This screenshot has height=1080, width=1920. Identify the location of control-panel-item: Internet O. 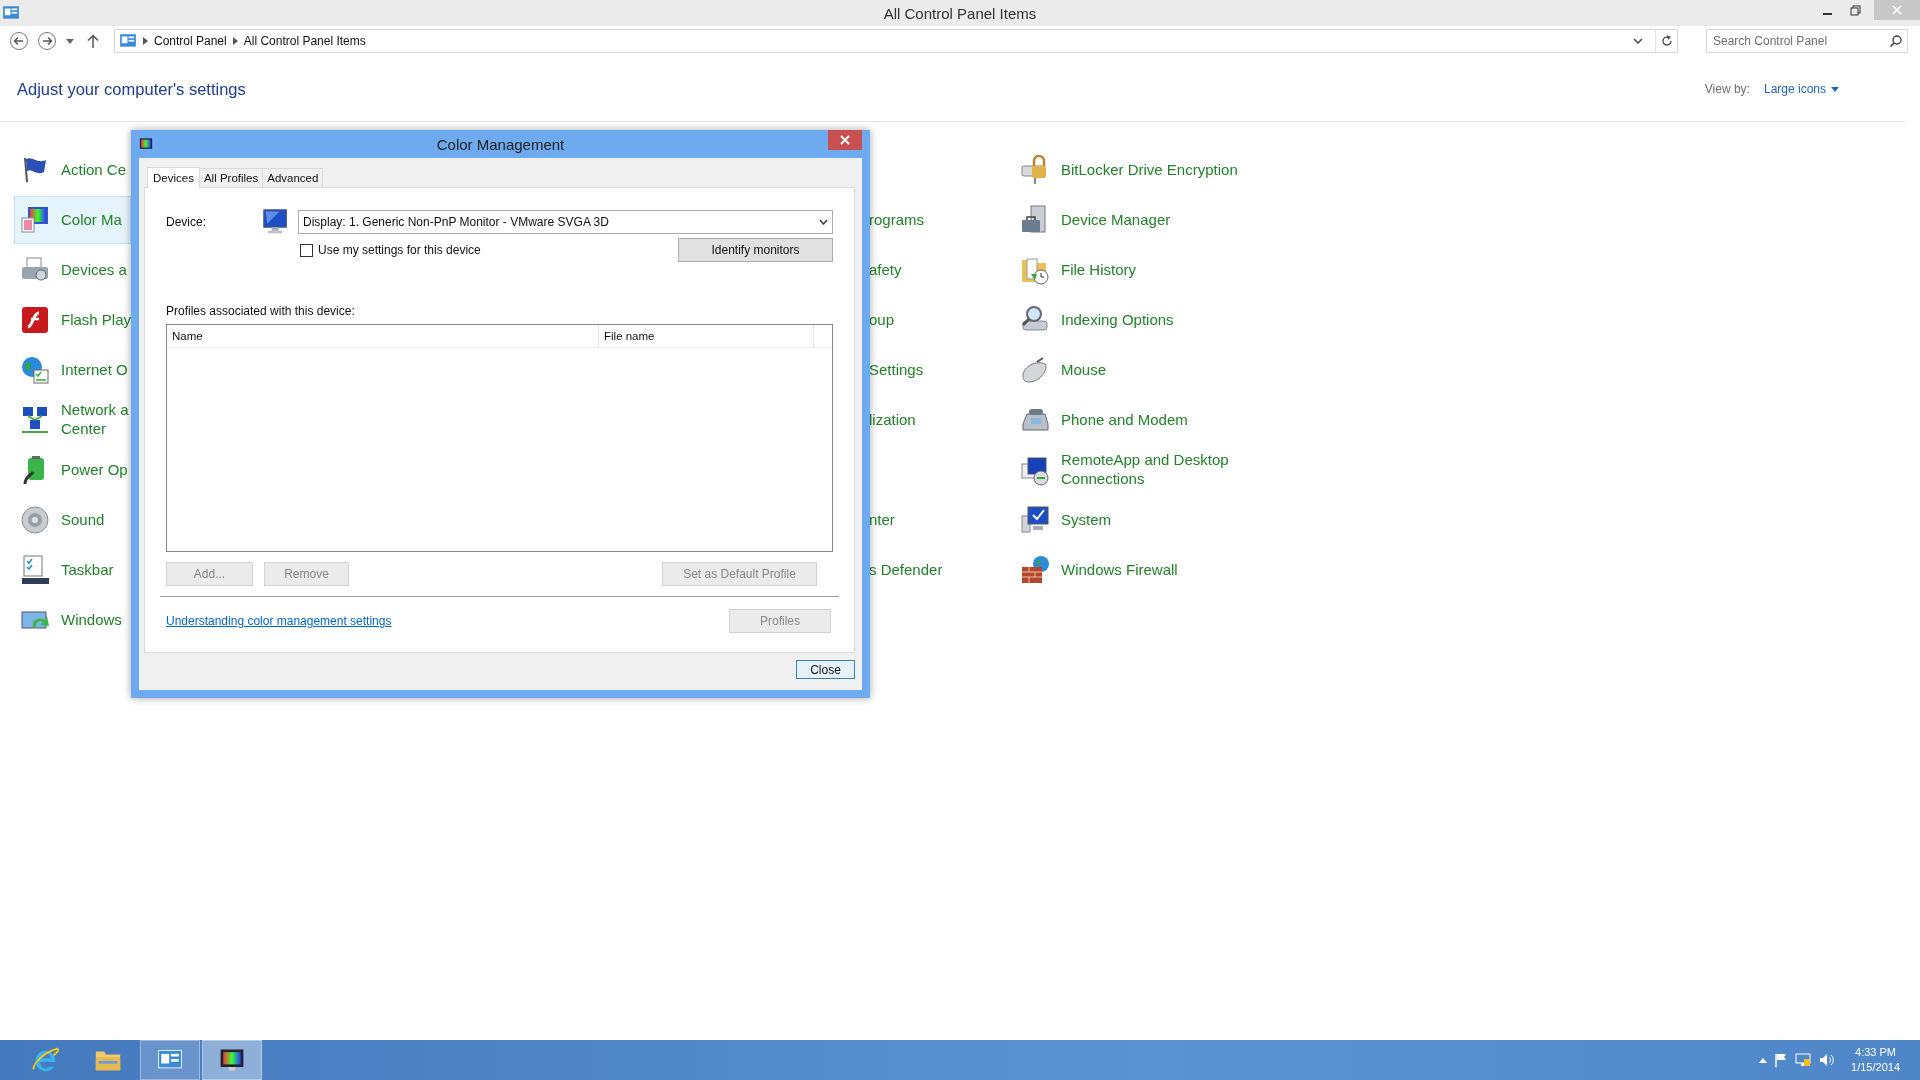
(72, 370).